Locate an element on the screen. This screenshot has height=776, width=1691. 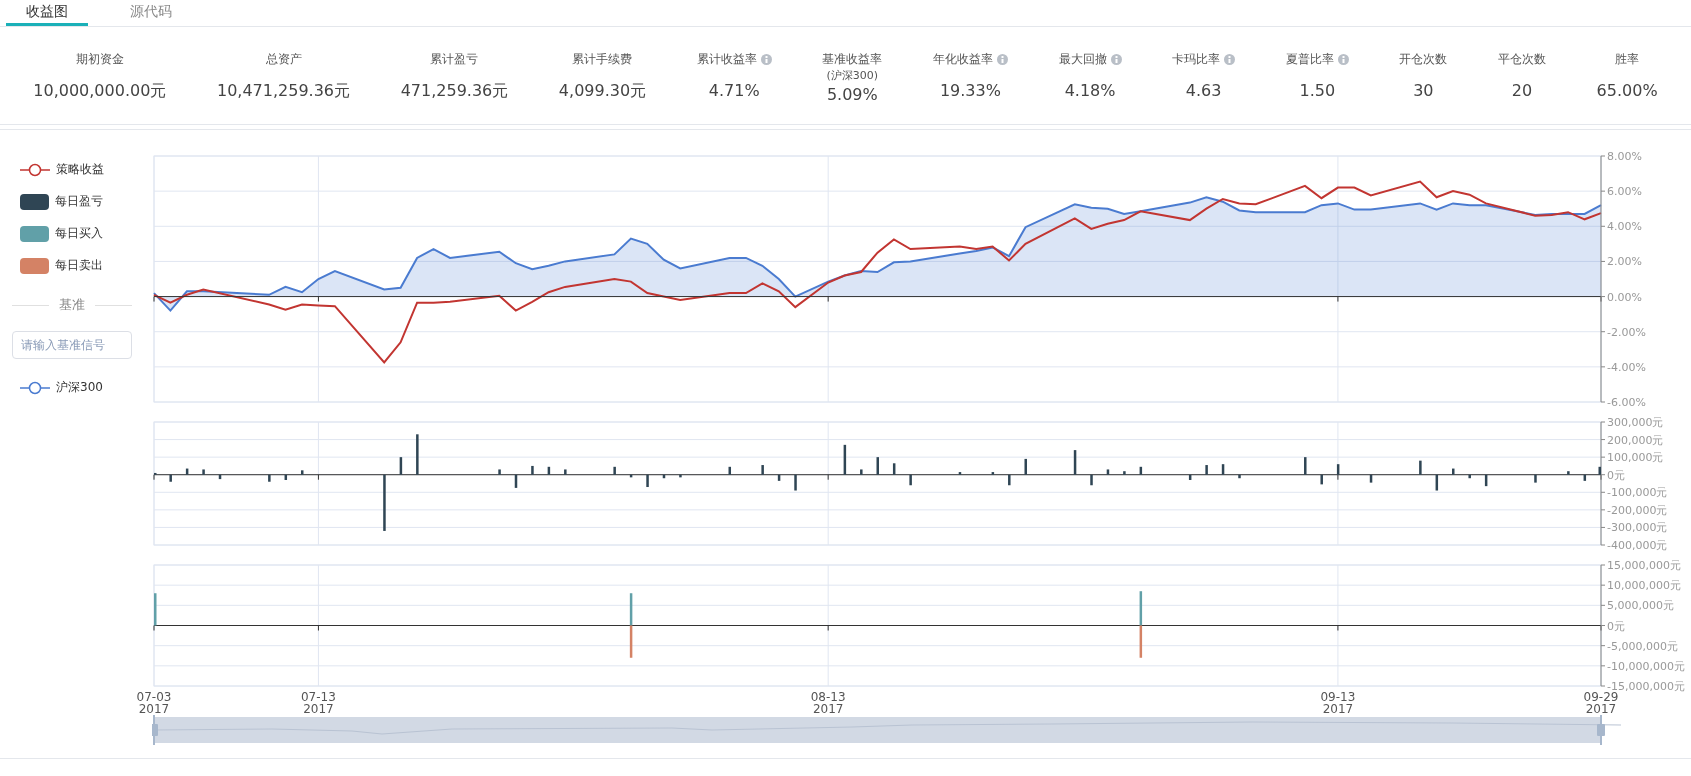
axis-label: 5,000,000元 is located at coordinates (1640, 606).